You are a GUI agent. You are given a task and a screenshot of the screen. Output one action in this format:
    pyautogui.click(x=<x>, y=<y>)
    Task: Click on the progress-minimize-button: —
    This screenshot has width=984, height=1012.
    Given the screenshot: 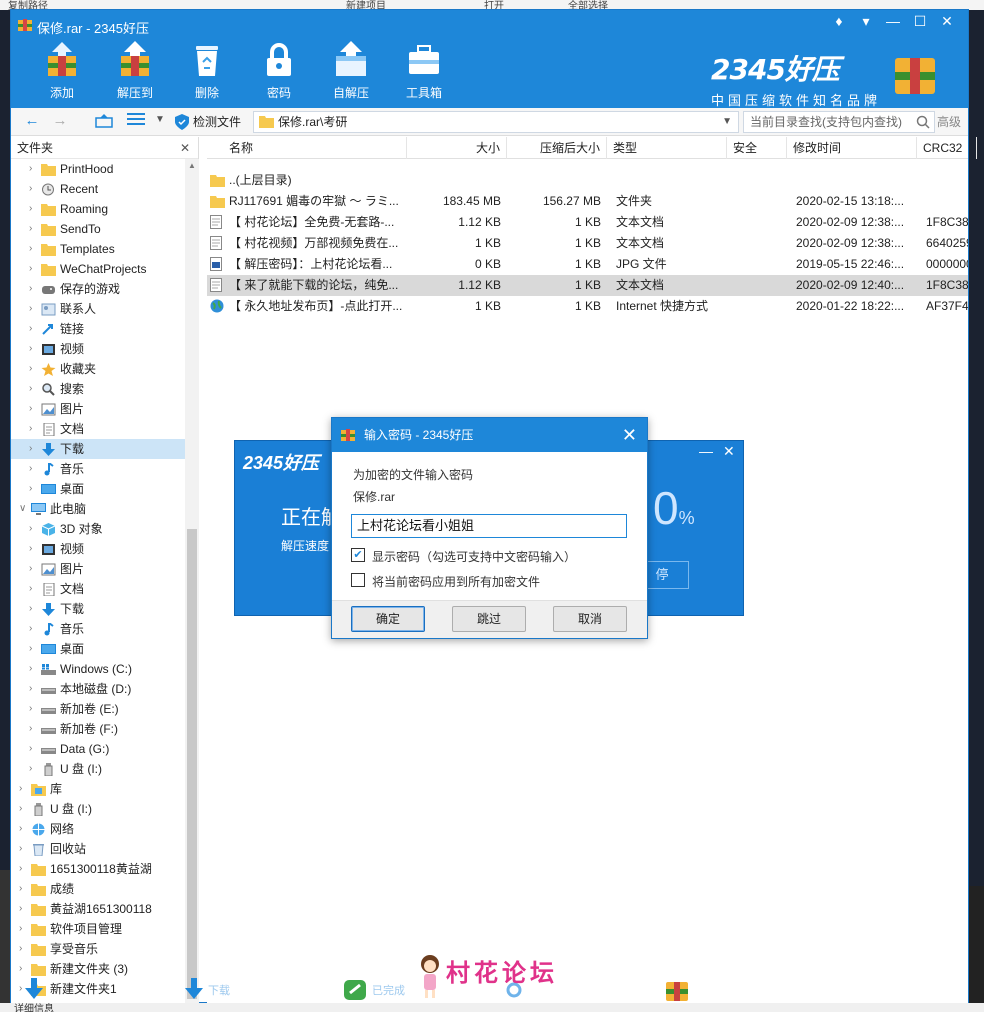 What is the action you would take?
    pyautogui.click(x=706, y=451)
    